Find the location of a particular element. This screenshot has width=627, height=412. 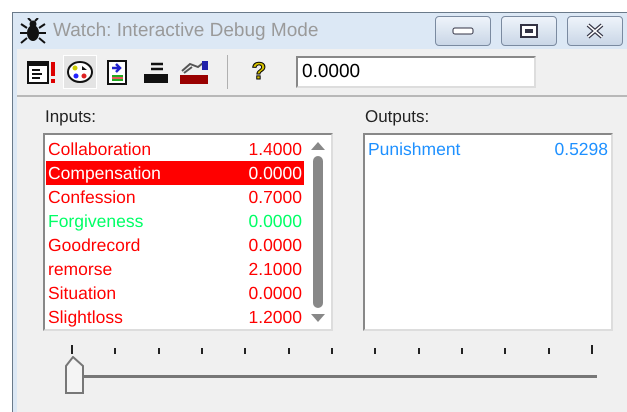

list-item: Punishment 0.5298 is located at coordinates (488, 149).